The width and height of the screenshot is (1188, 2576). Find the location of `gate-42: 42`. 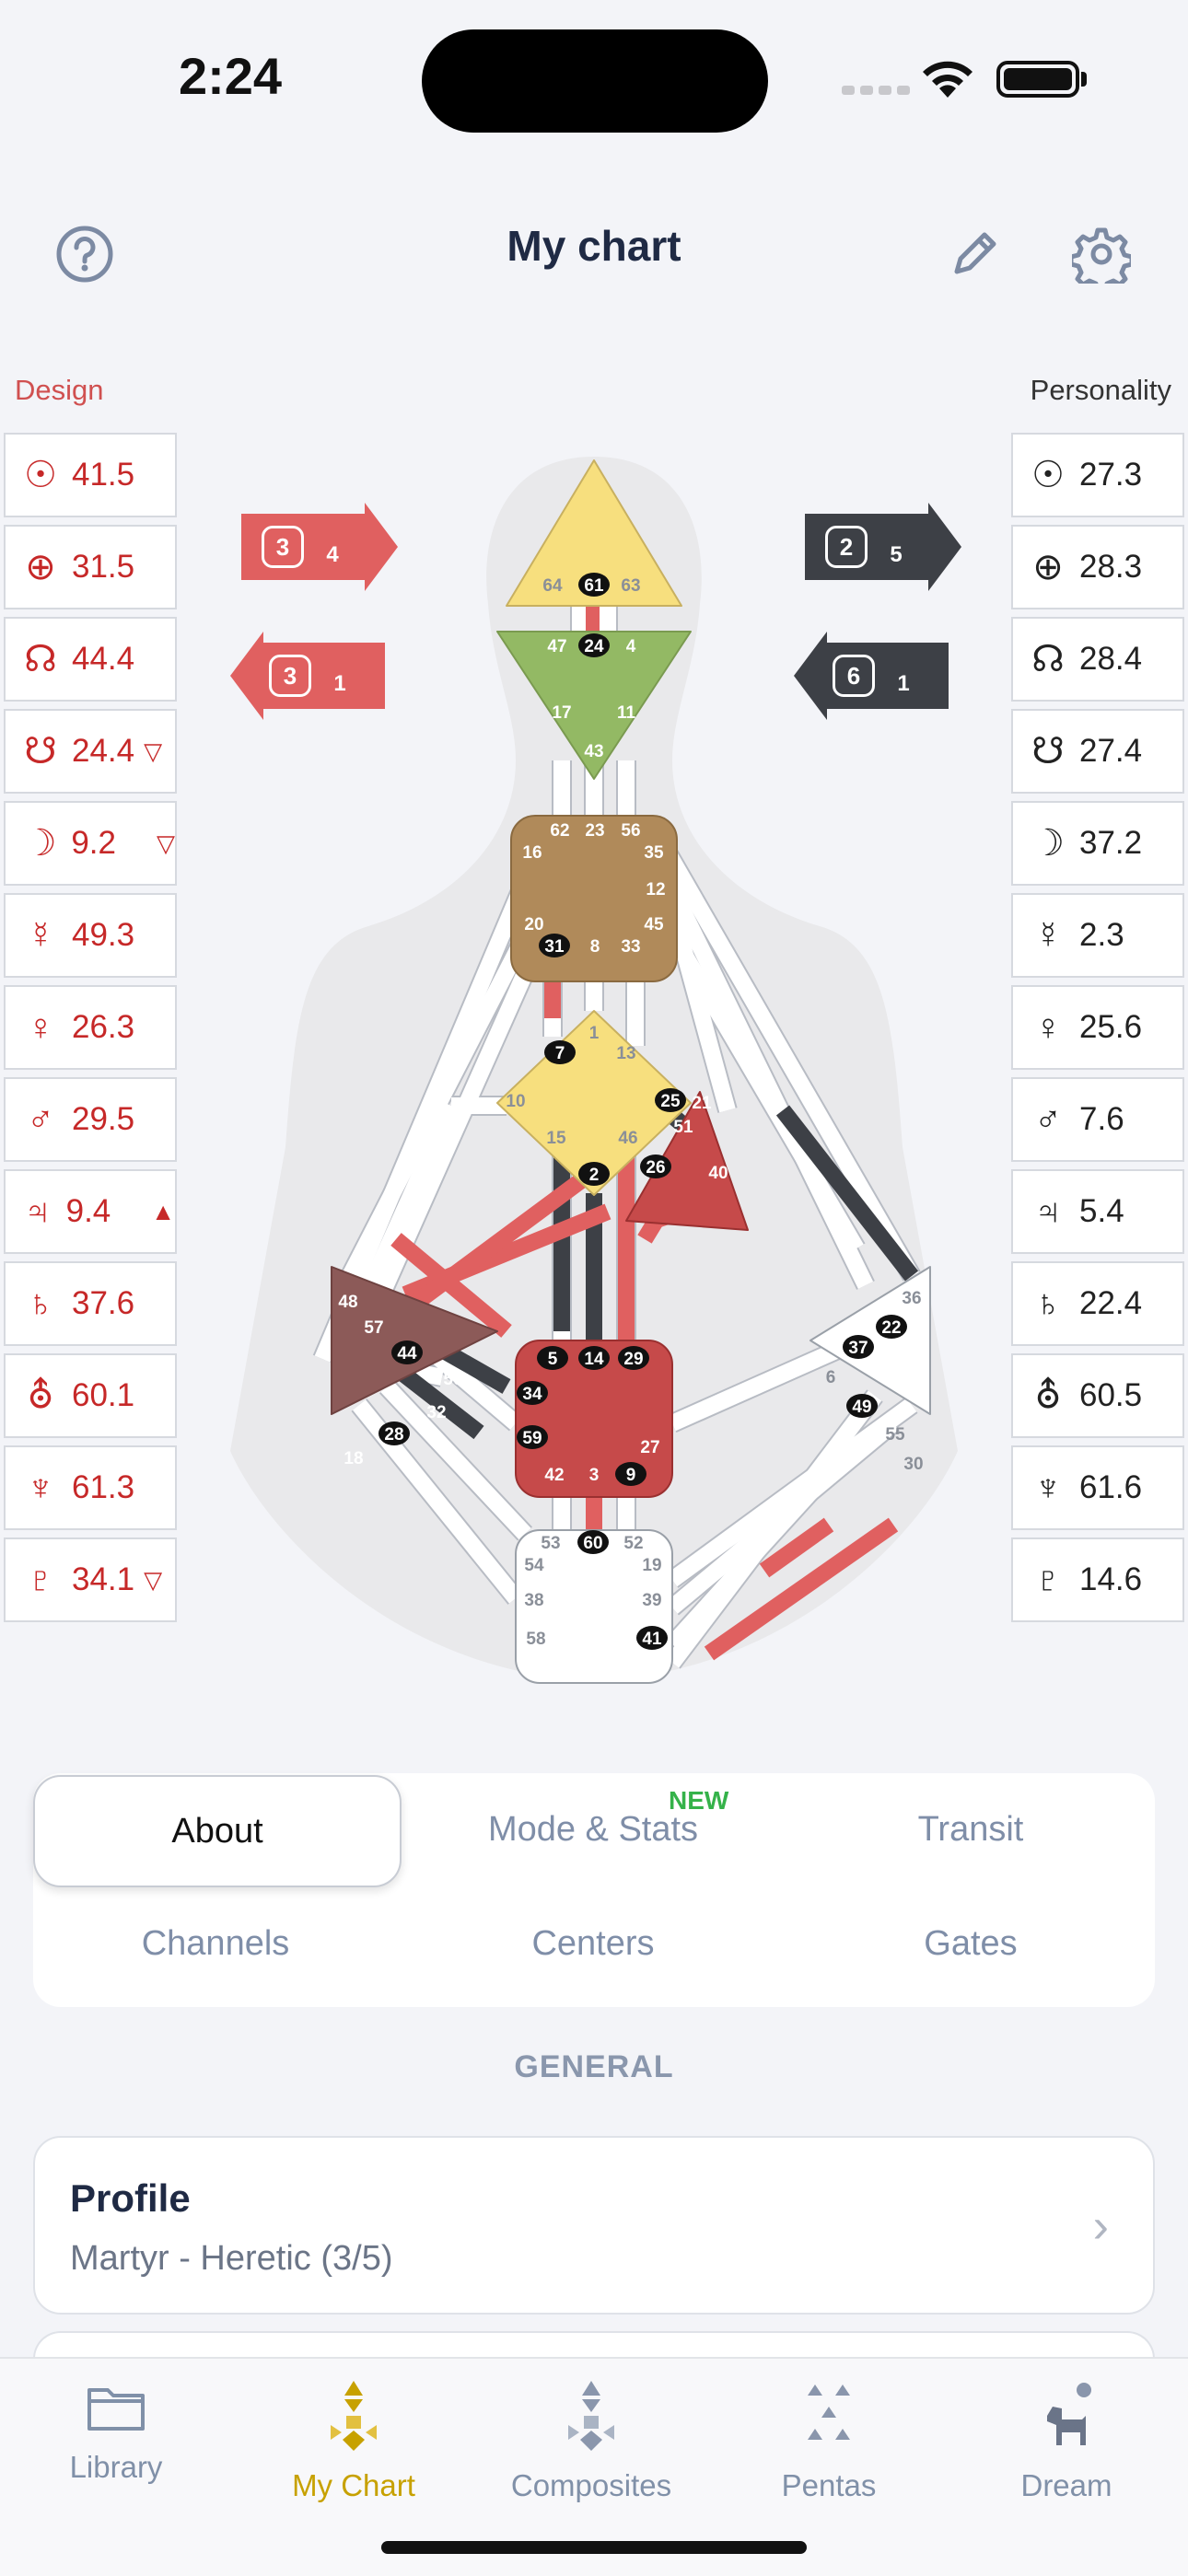

gate-42: 42 is located at coordinates (554, 1475).